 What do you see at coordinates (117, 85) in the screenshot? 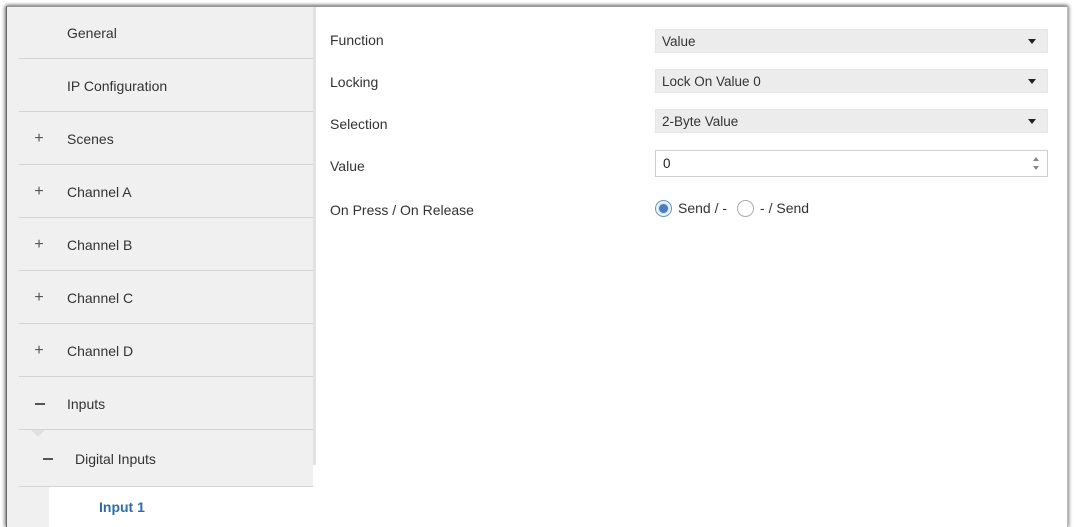
I see `sidebar-item-label: IP Configuration` at bounding box center [117, 85].